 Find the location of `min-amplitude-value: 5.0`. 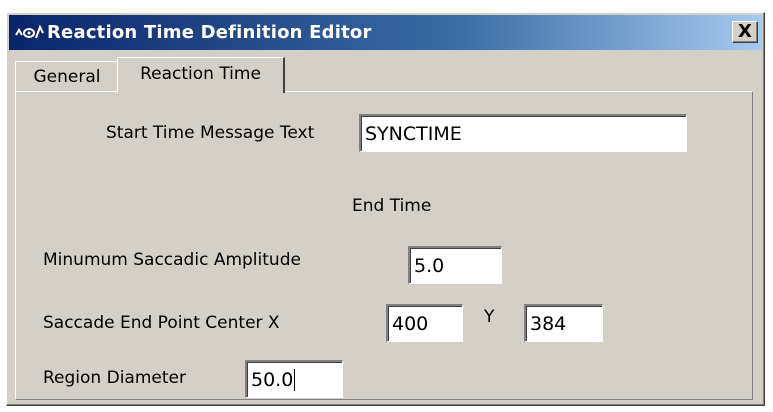

min-amplitude-value: 5.0 is located at coordinates (429, 265).